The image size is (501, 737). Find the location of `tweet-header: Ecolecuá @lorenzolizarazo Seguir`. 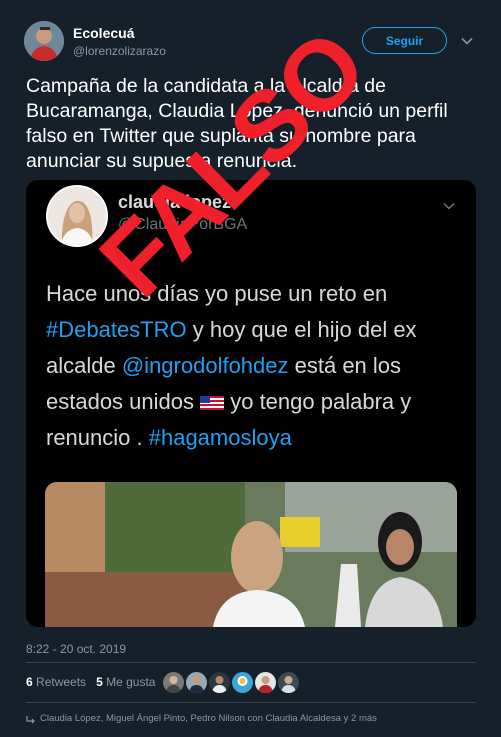

tweet-header: Ecolecuá @lorenzolizarazo Seguir is located at coordinates (250, 35).